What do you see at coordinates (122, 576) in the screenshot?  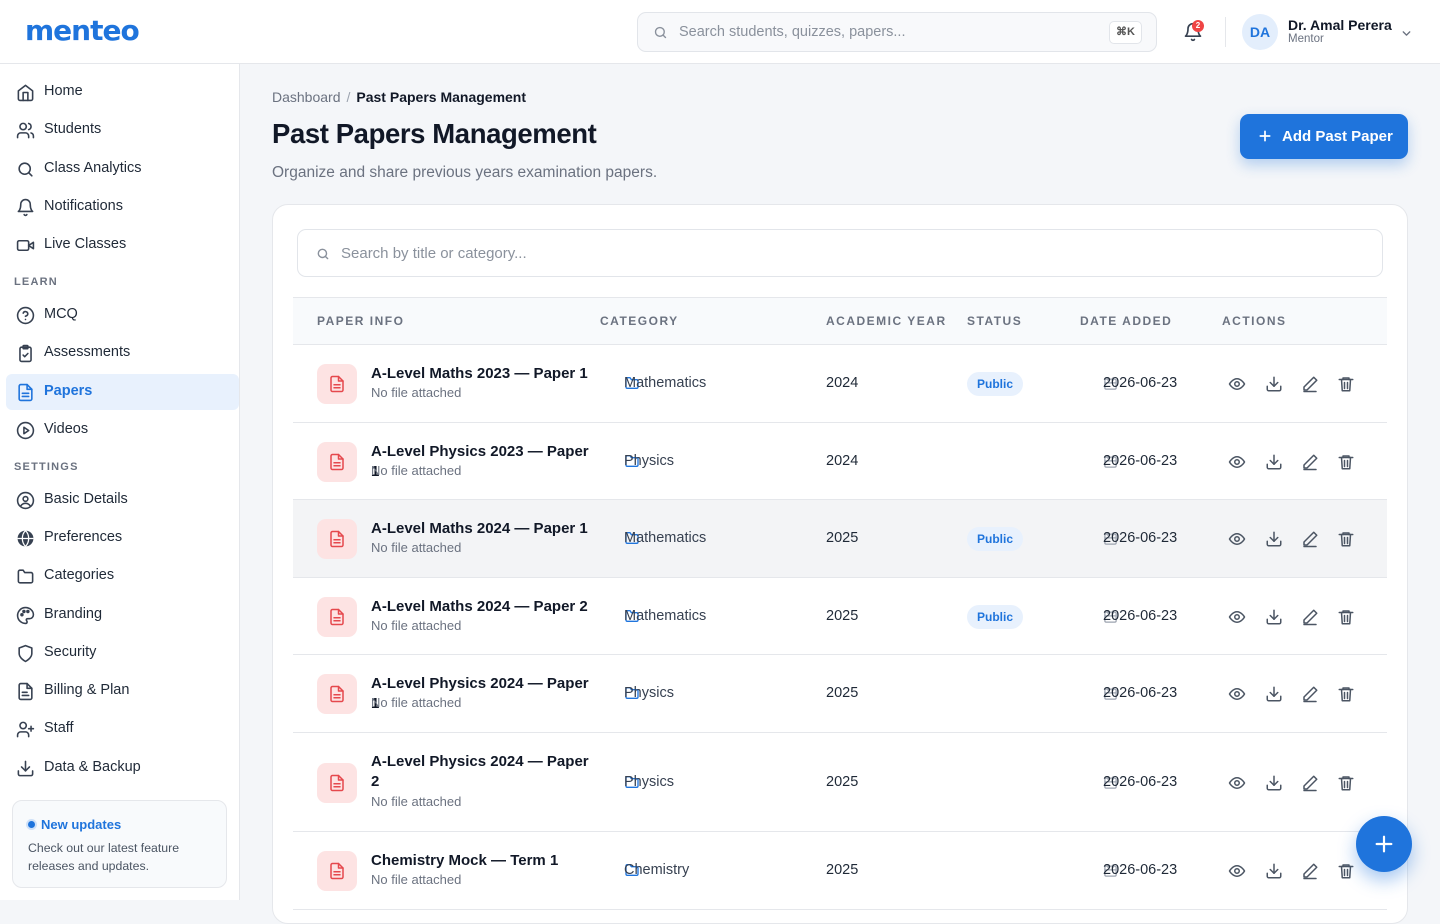 I see `sidebar-item-categories: Categories` at bounding box center [122, 576].